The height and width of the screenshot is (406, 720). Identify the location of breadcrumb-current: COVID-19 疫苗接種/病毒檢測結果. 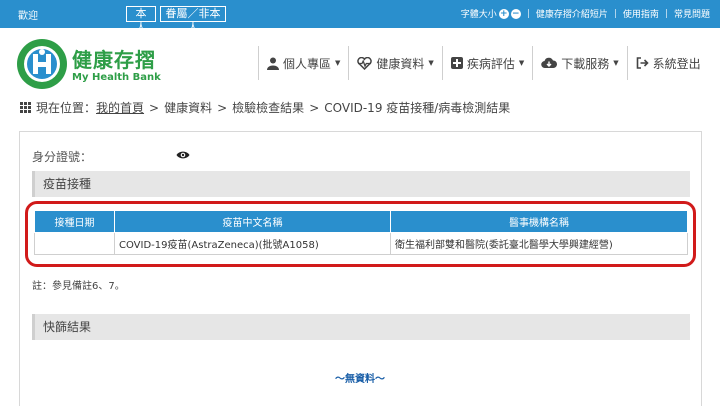
(417, 108).